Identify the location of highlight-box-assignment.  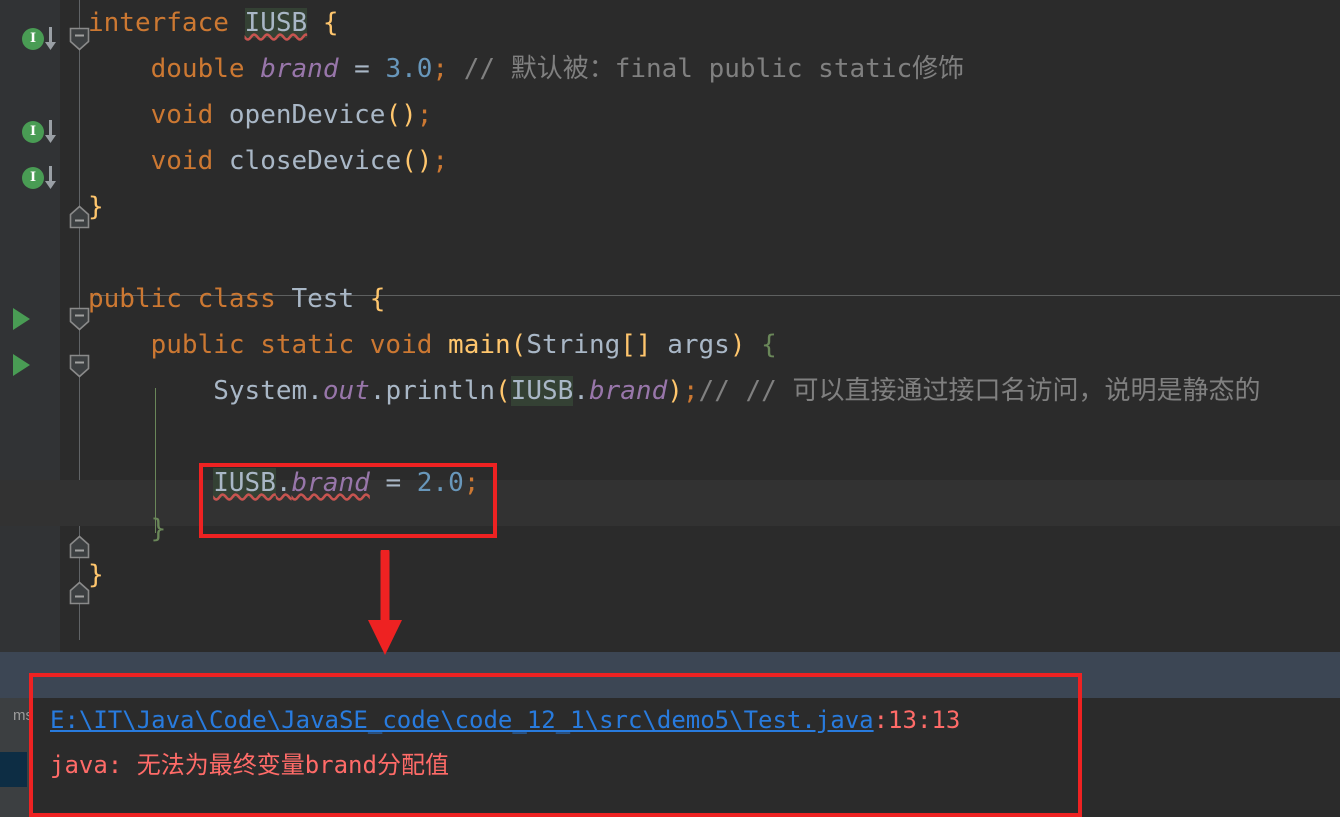
(348, 500).